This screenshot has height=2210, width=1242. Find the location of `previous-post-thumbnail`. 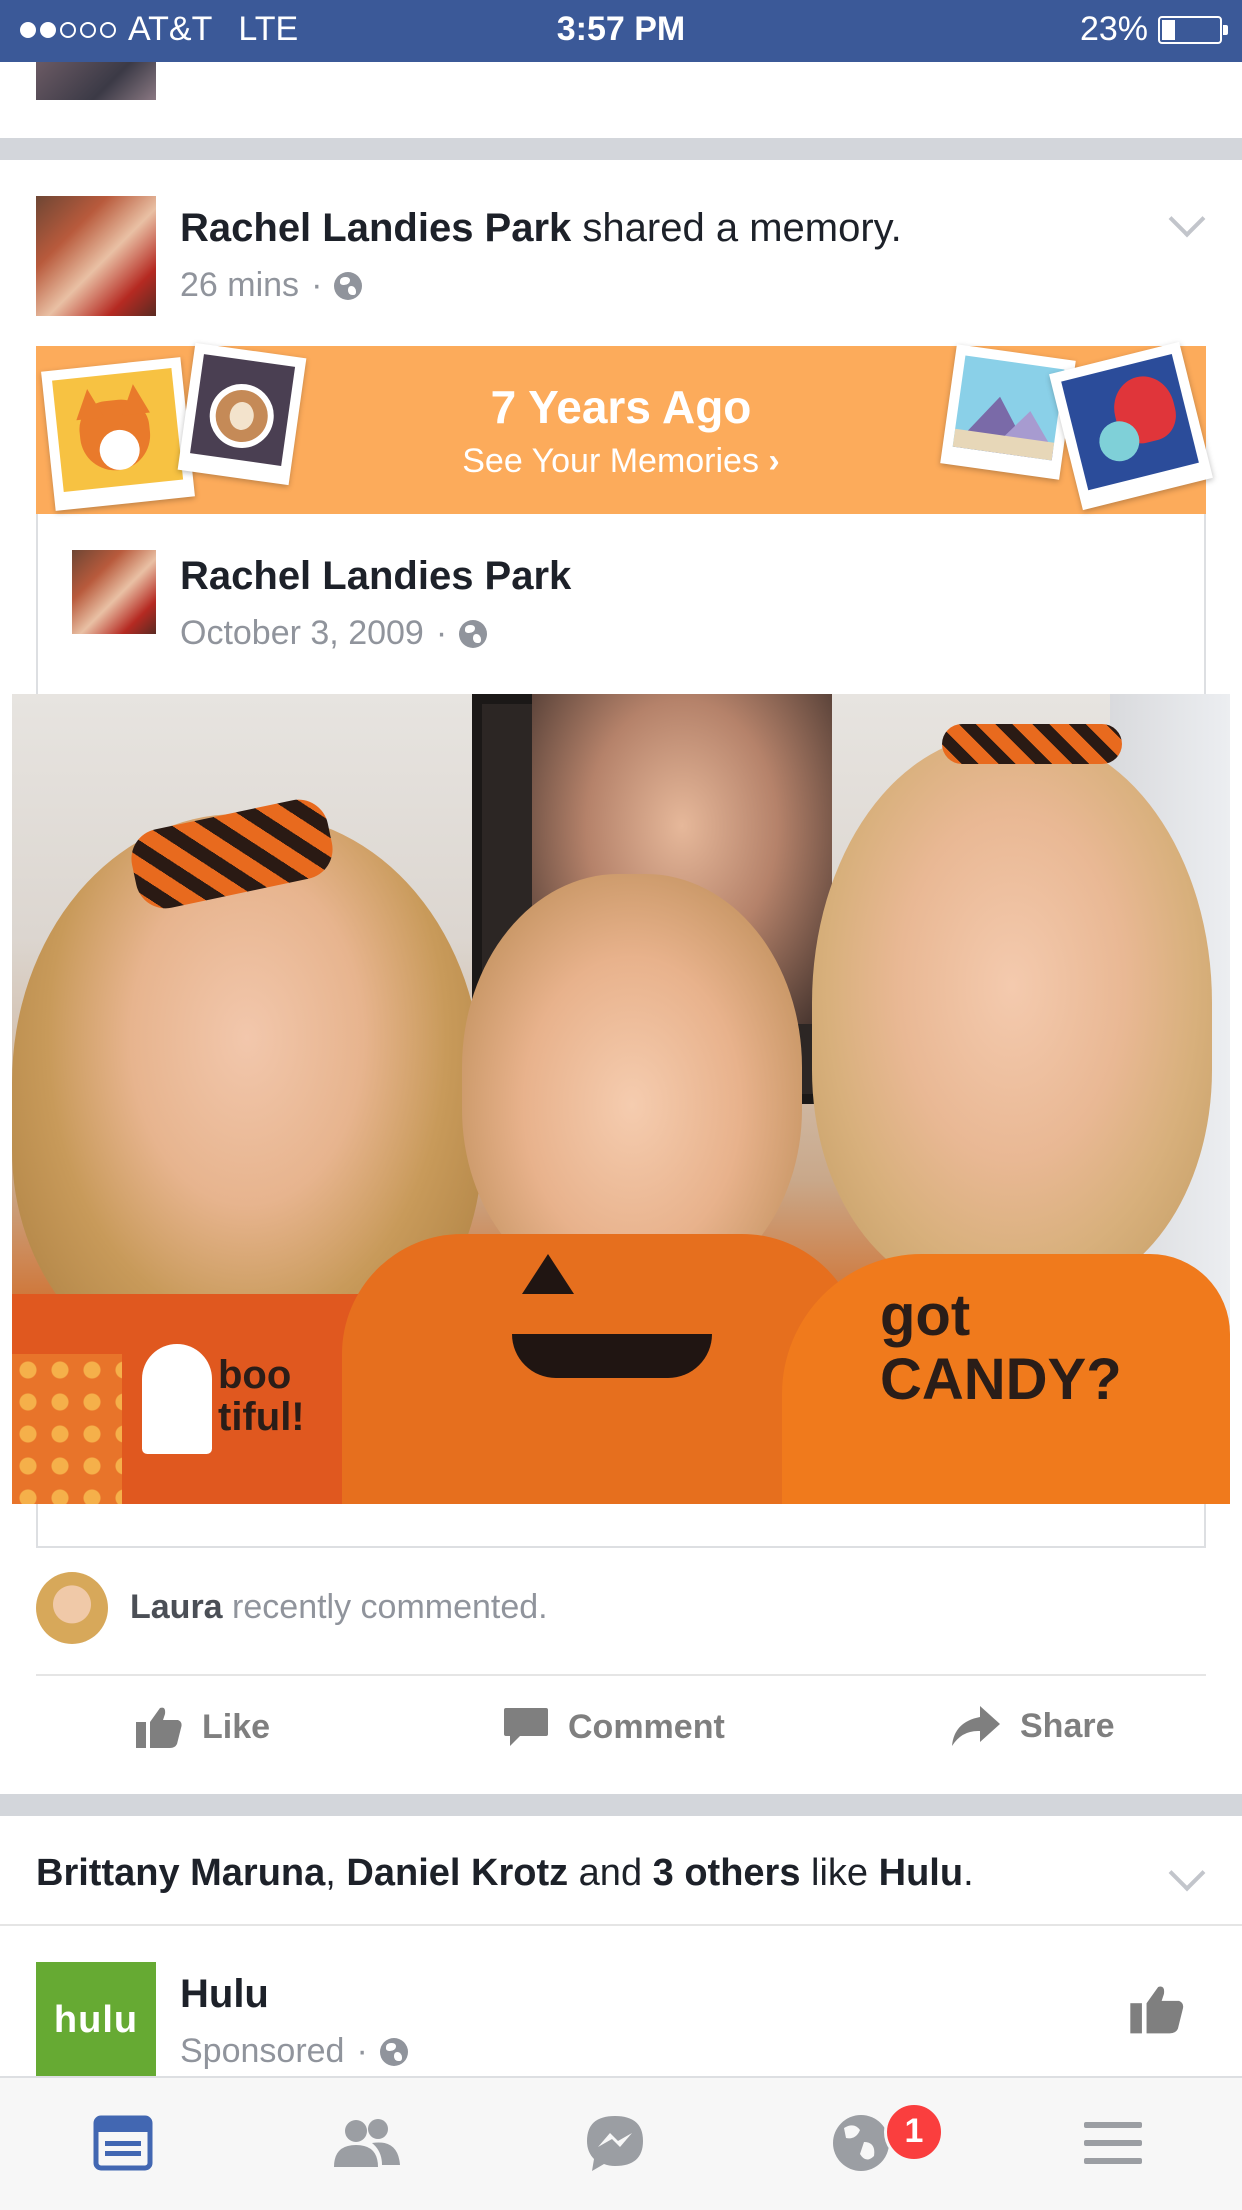

previous-post-thumbnail is located at coordinates (96, 81).